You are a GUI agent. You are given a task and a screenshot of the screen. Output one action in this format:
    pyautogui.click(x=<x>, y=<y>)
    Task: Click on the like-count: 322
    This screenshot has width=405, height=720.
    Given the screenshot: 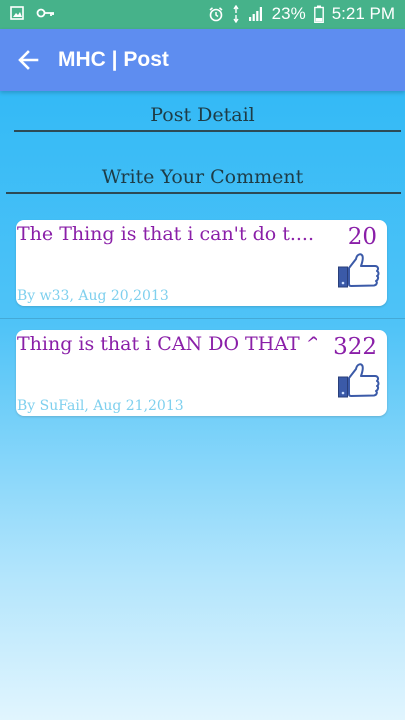 What is the action you would take?
    pyautogui.click(x=355, y=347)
    